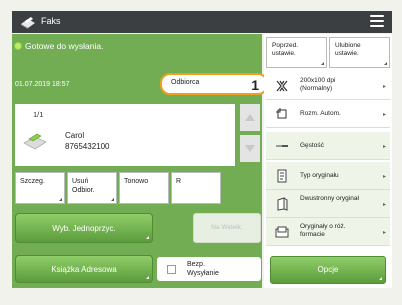 The width and height of the screenshot is (402, 305). What do you see at coordinates (92, 188) in the screenshot?
I see `remove-recipient-button: Usuń Odbior.` at bounding box center [92, 188].